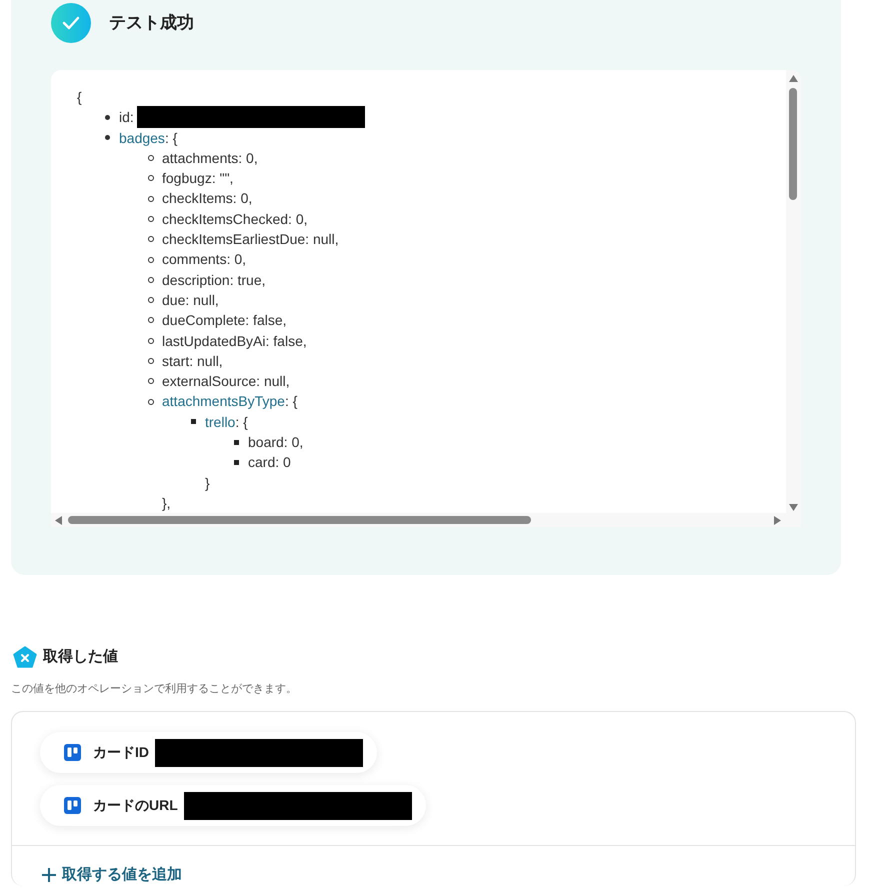 This screenshot has height=889, width=882. Describe the element at coordinates (80, 97) in the screenshot. I see `code-line: {` at that location.